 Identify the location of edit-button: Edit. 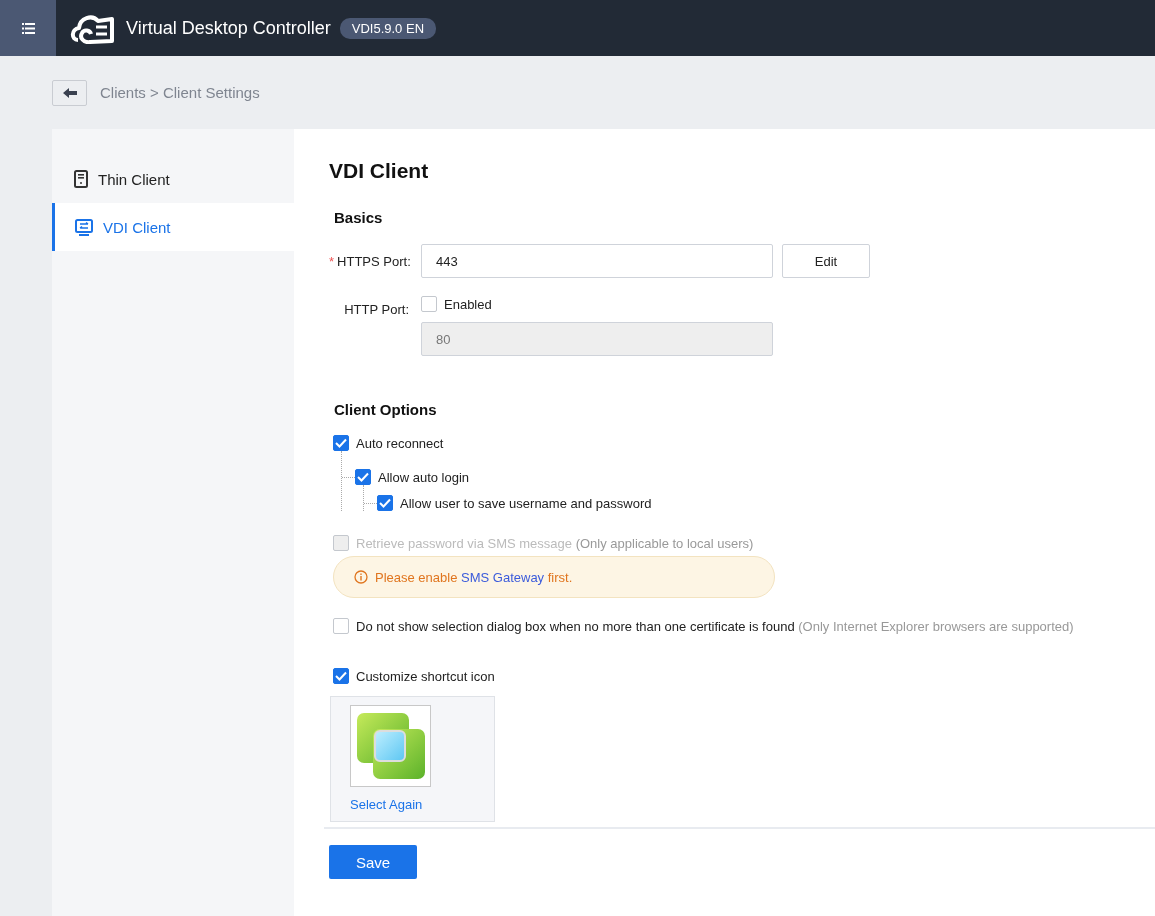
(826, 261).